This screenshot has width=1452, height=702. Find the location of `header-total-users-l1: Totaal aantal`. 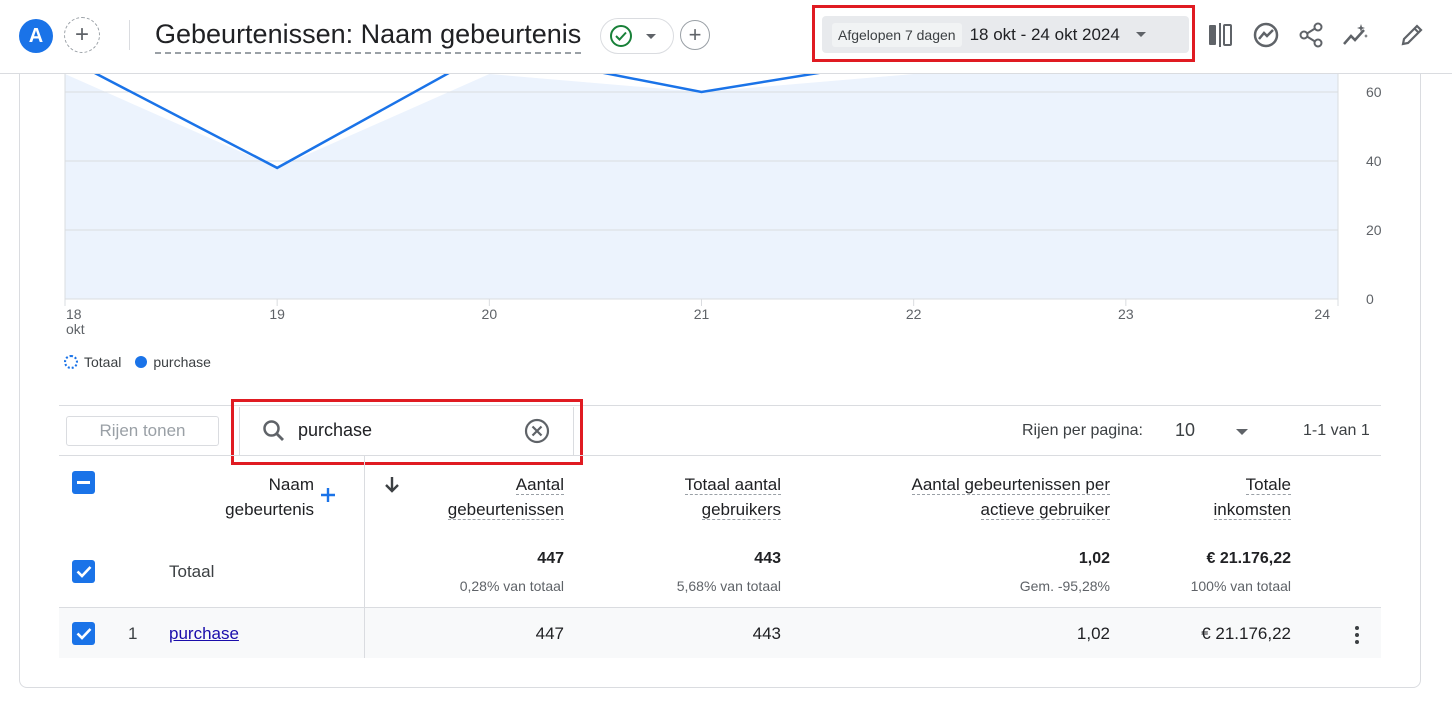

header-total-users-l1: Totaal aantal is located at coordinates (732, 485).